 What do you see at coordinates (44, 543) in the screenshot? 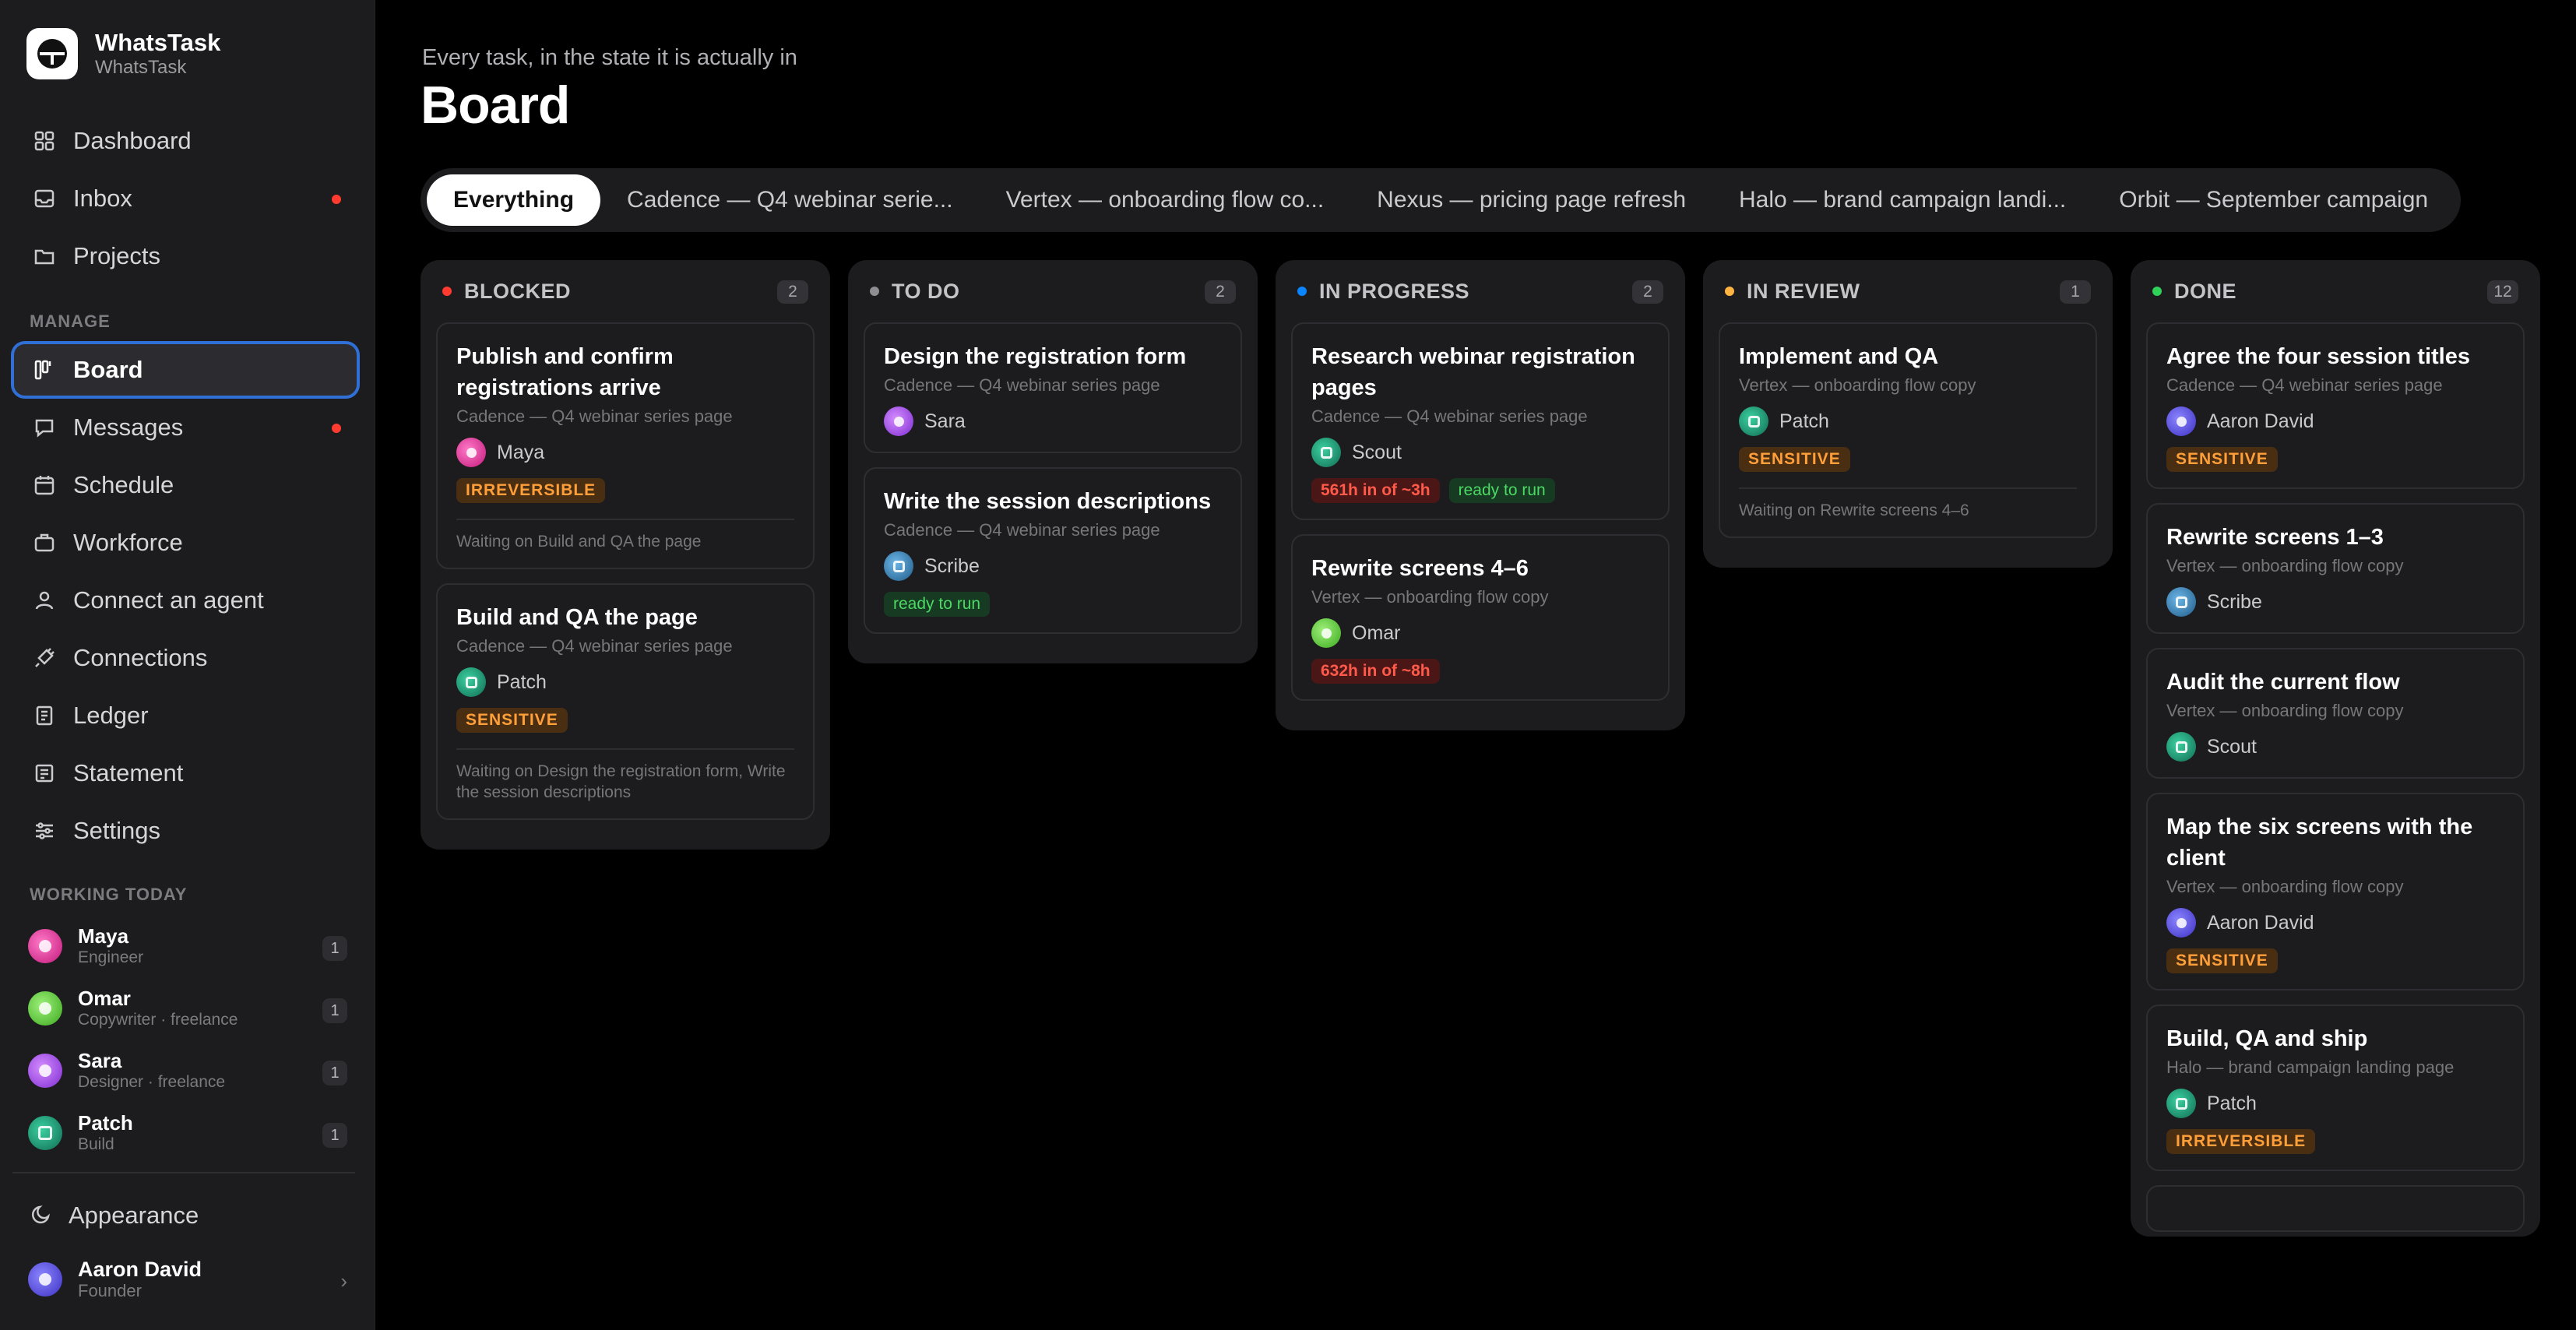
I see `briefcase-icon` at bounding box center [44, 543].